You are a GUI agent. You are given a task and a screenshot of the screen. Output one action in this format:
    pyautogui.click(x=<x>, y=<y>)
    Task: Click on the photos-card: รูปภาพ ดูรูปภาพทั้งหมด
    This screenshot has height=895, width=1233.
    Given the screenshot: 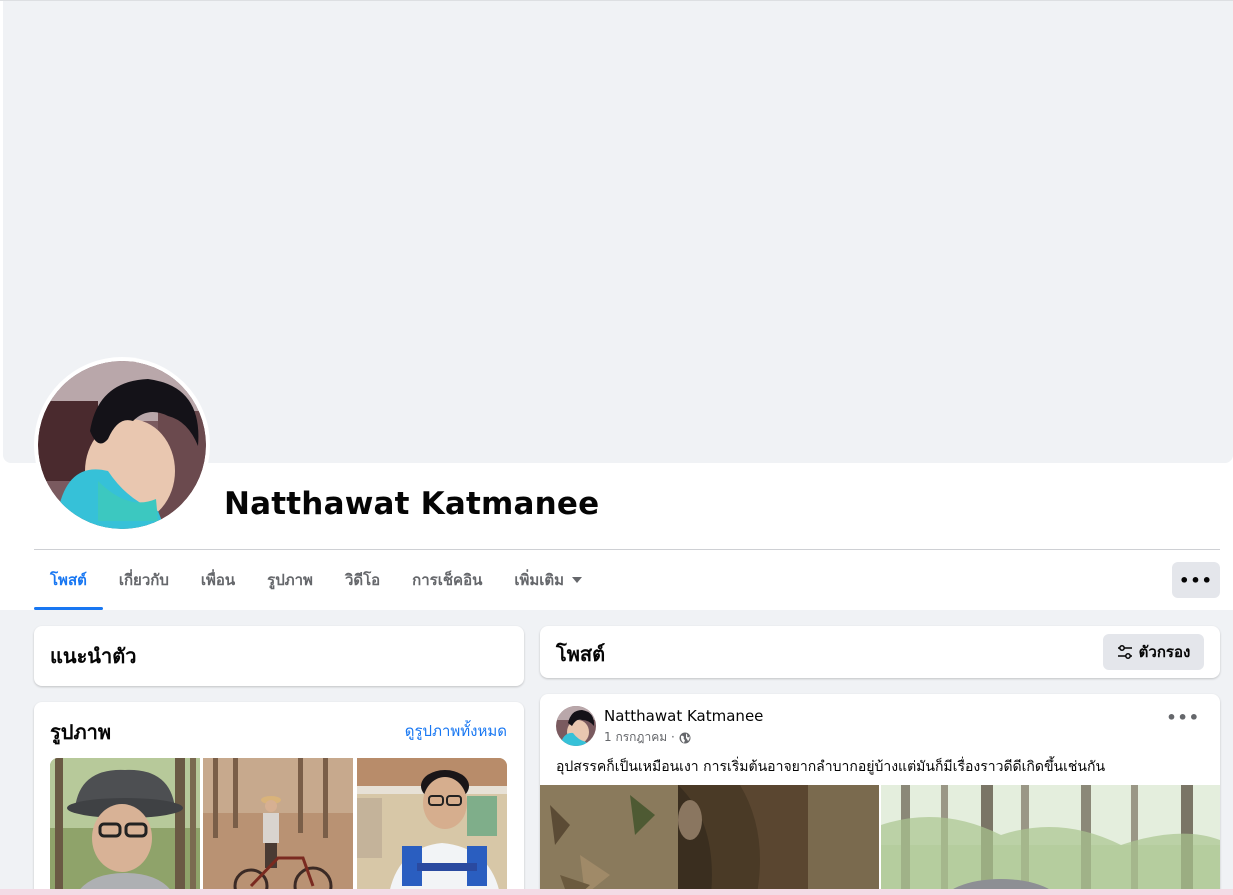 What is the action you would take?
    pyautogui.click(x=279, y=798)
    